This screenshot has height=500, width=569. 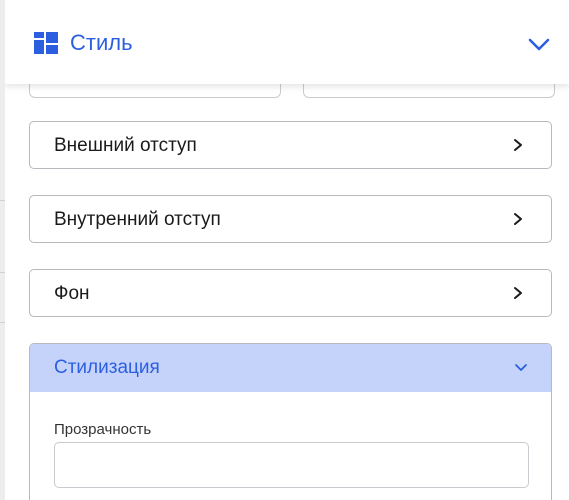 I want to click on section-styling-header: Стилизация, so click(x=290, y=368).